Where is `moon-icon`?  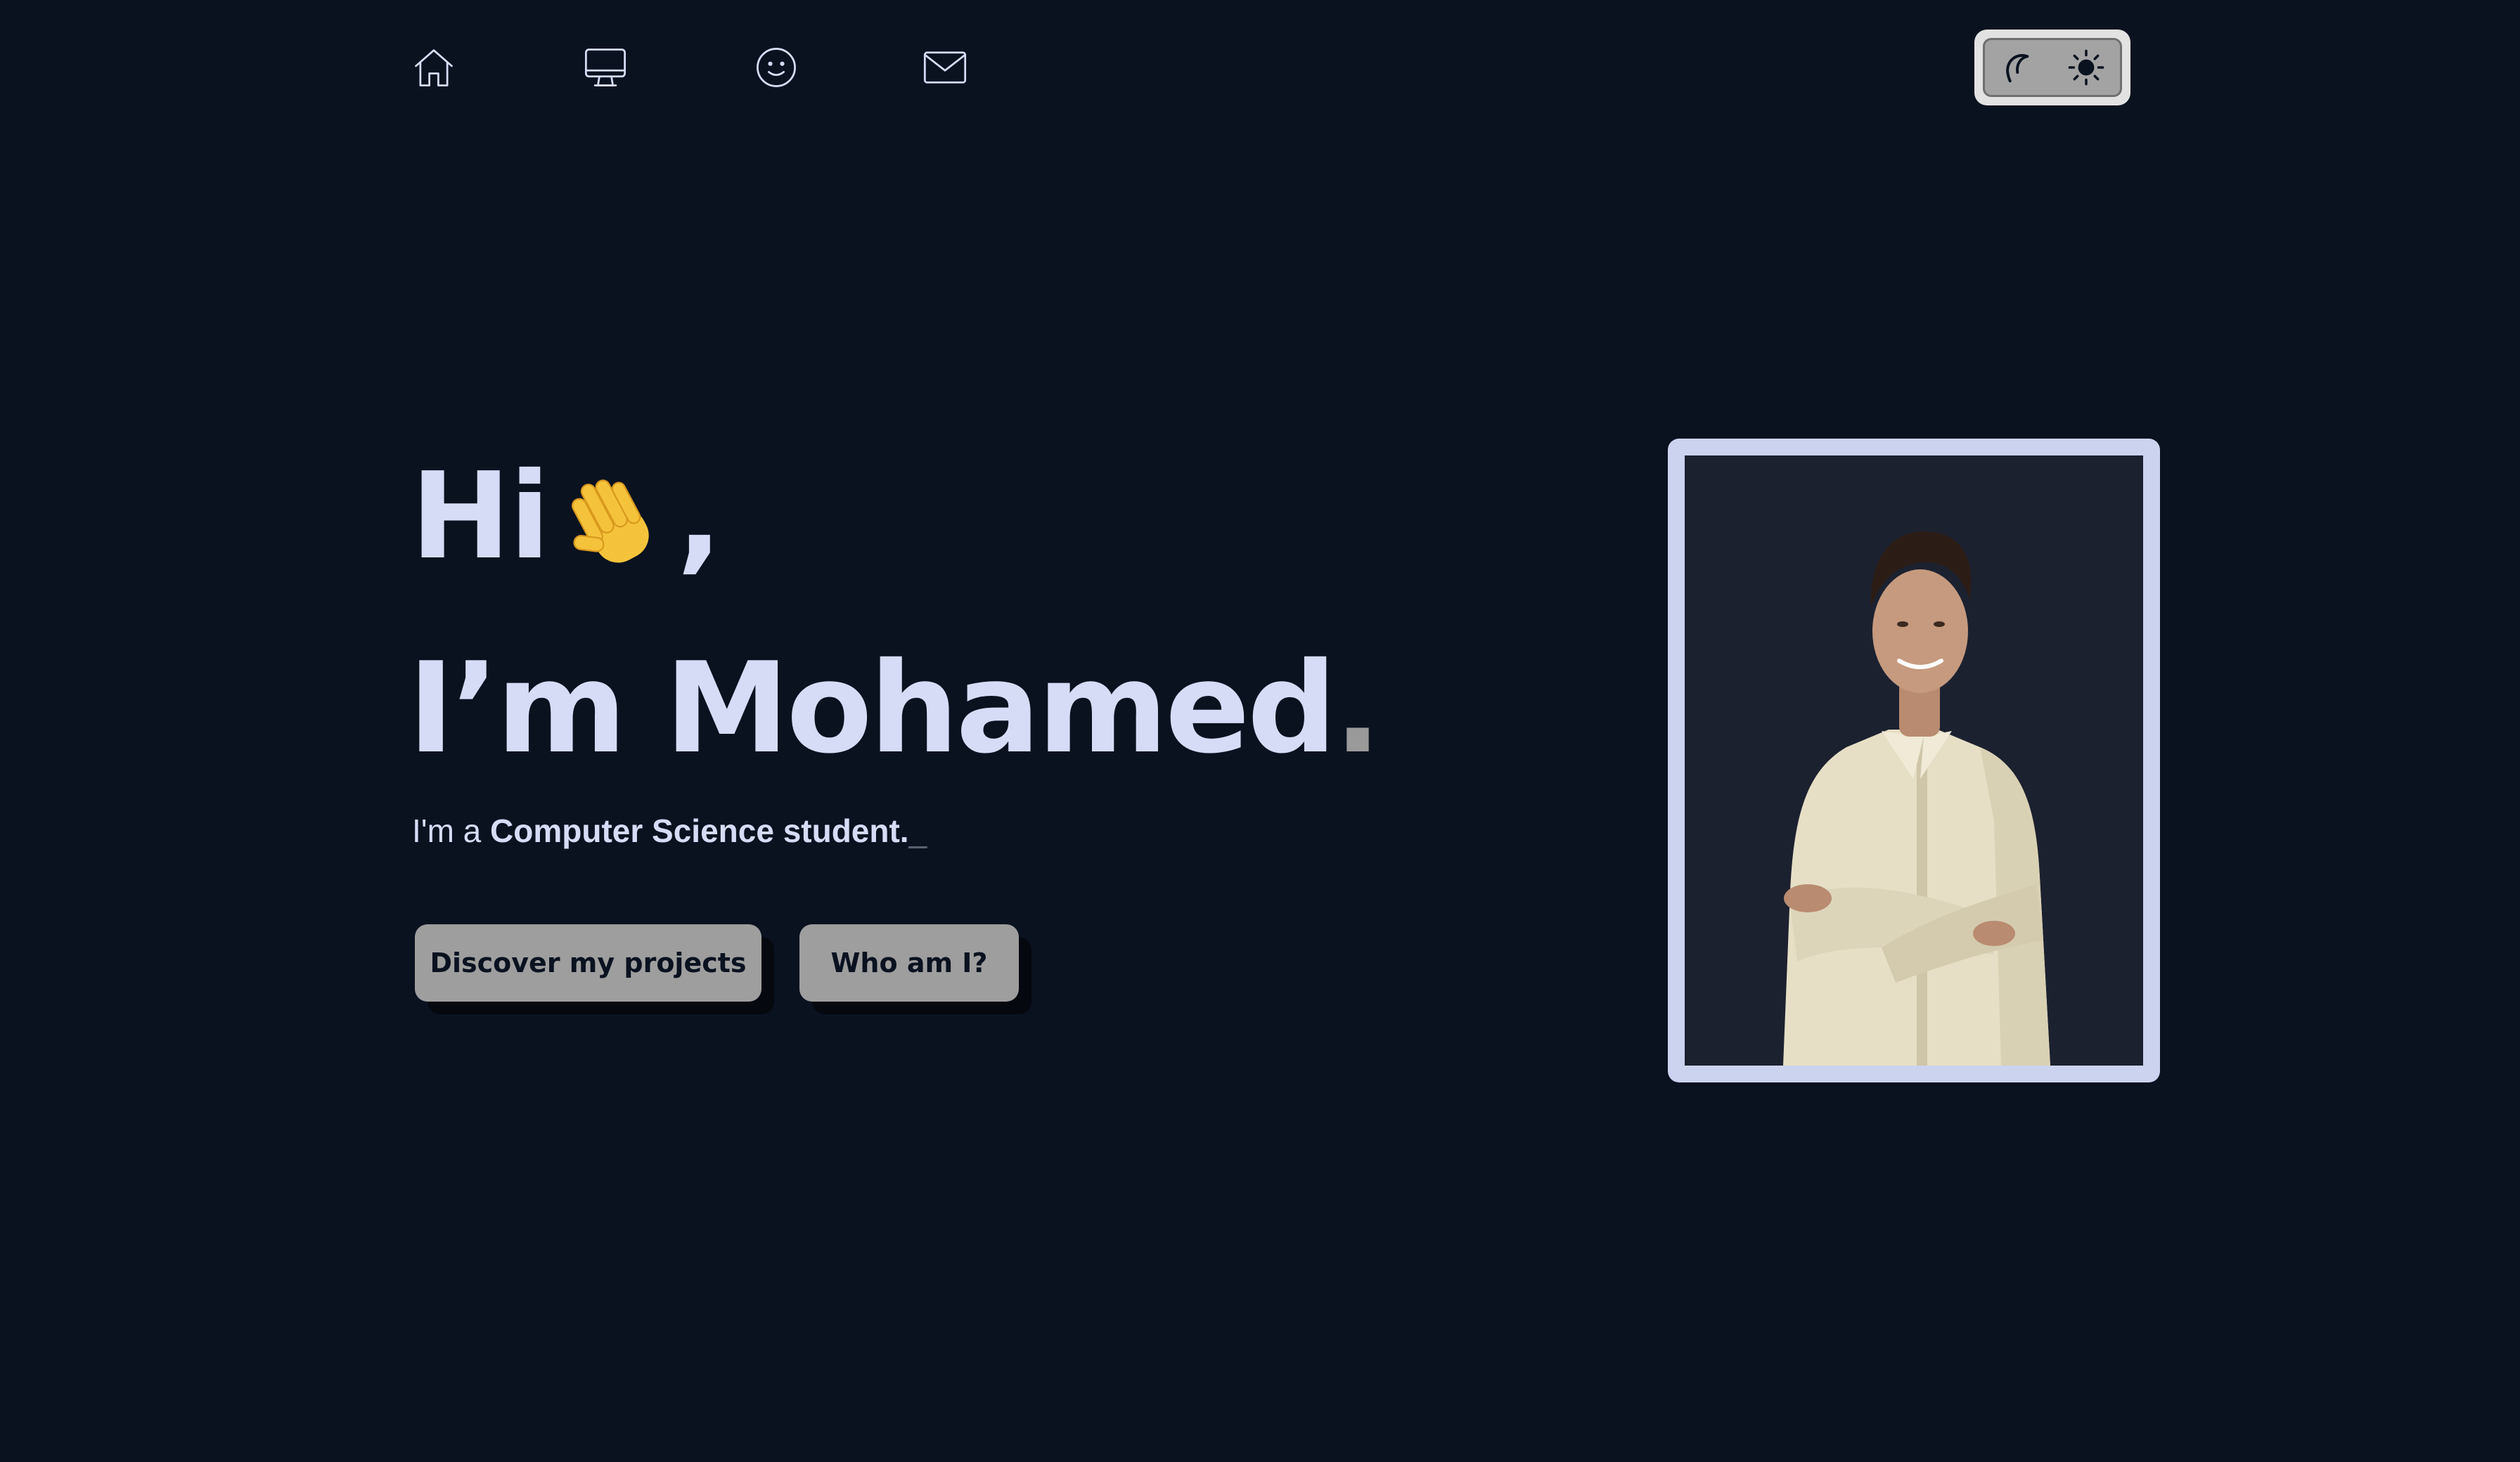
moon-icon is located at coordinates (2017, 68).